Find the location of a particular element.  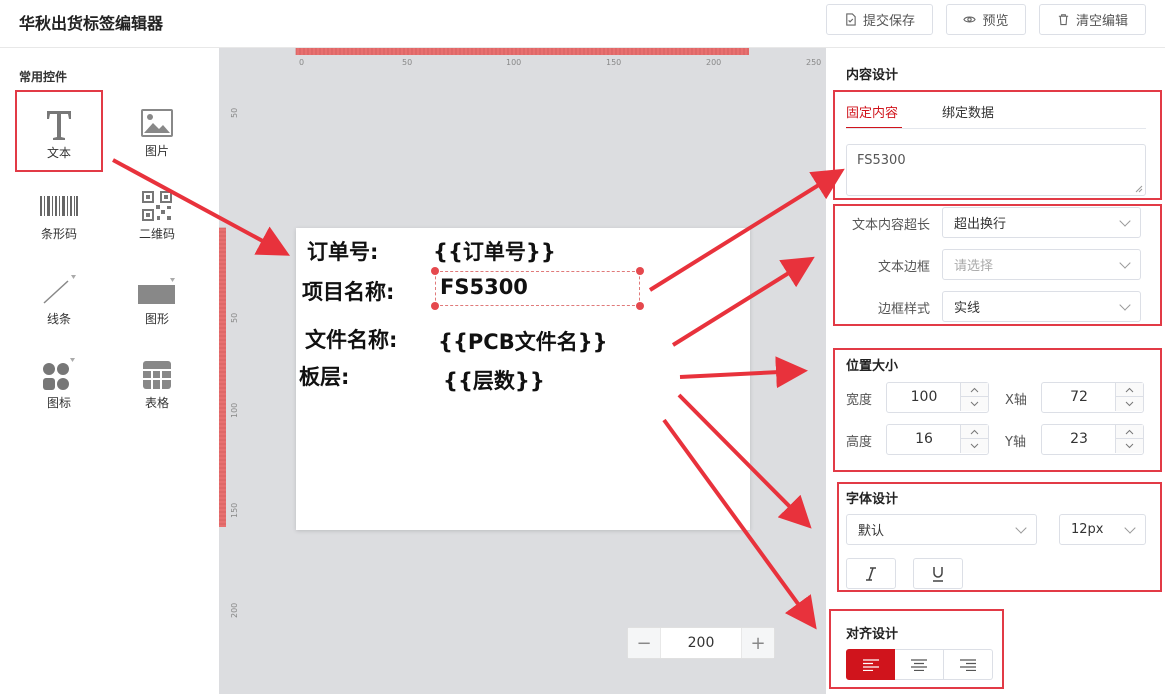

underline-button is located at coordinates (938, 573).